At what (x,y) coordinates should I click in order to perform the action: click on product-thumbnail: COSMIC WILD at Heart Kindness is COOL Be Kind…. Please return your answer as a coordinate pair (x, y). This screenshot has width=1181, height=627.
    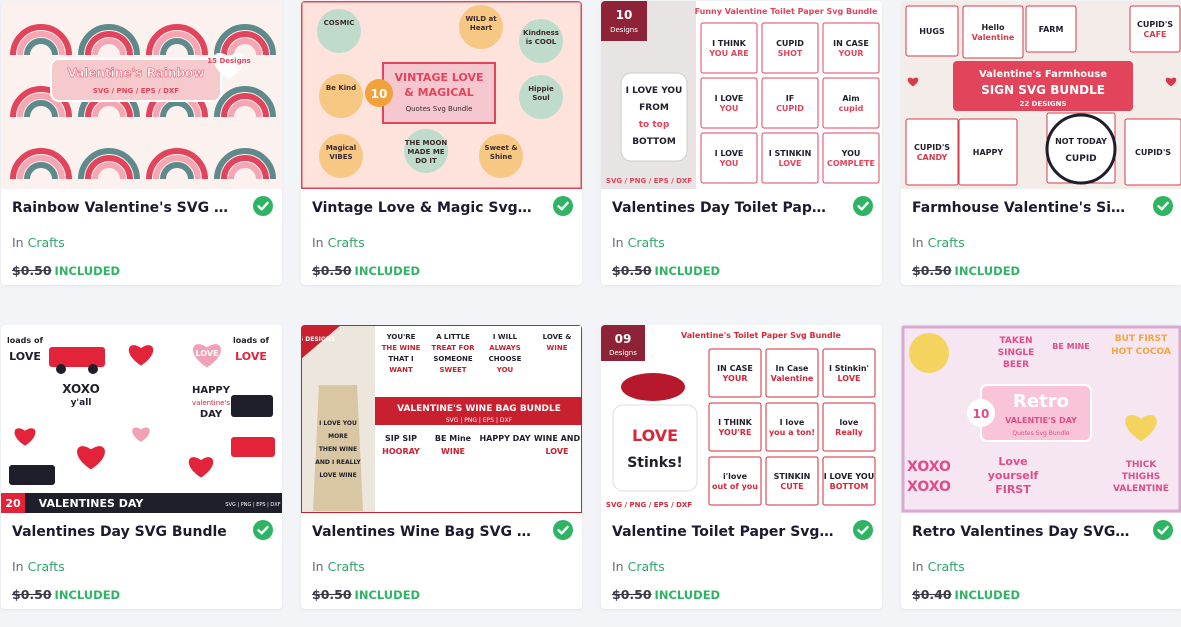
    Looking at the image, I should click on (441, 95).